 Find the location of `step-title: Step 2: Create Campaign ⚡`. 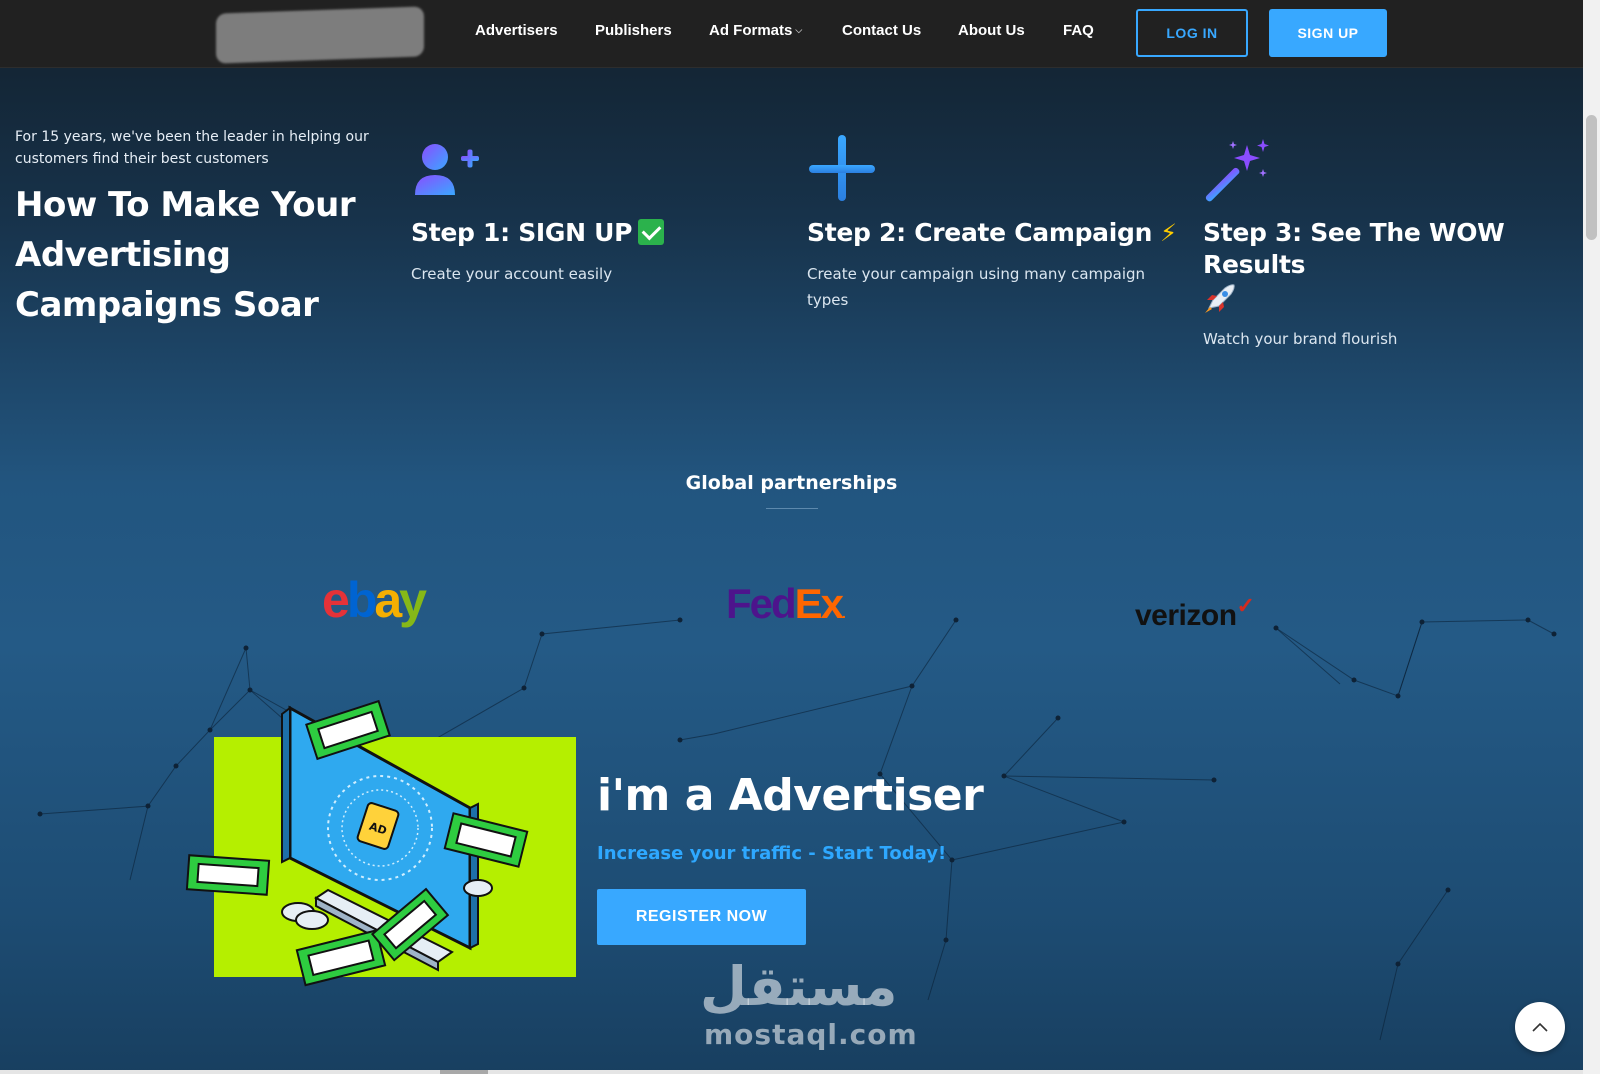

step-title: Step 2: Create Campaign ⚡ is located at coordinates (992, 233).